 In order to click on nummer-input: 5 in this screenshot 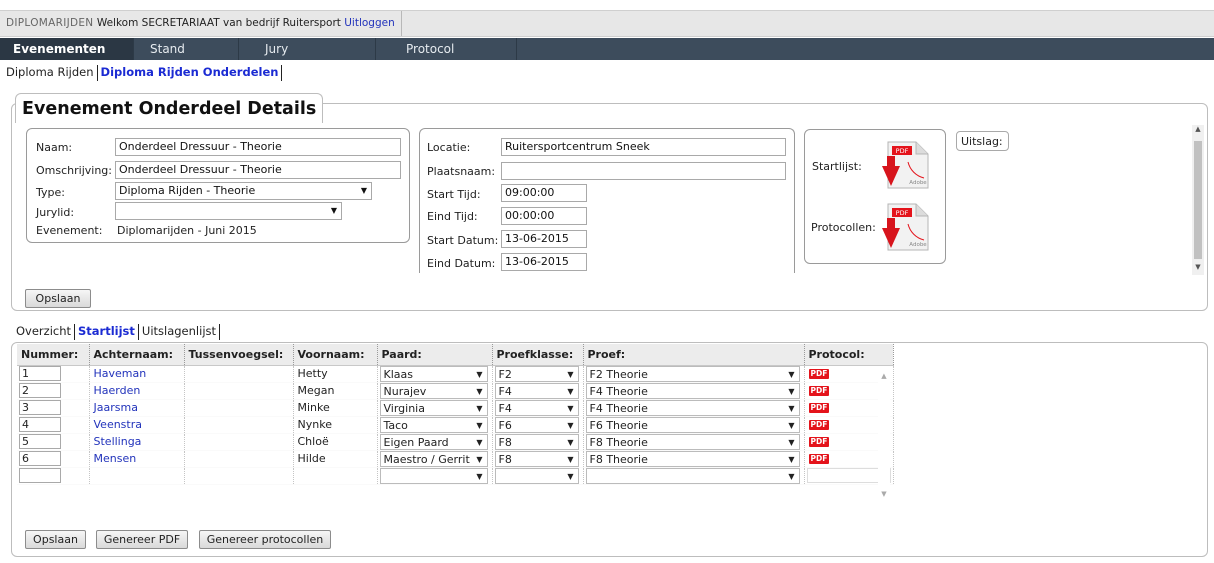, I will do `click(40, 441)`.